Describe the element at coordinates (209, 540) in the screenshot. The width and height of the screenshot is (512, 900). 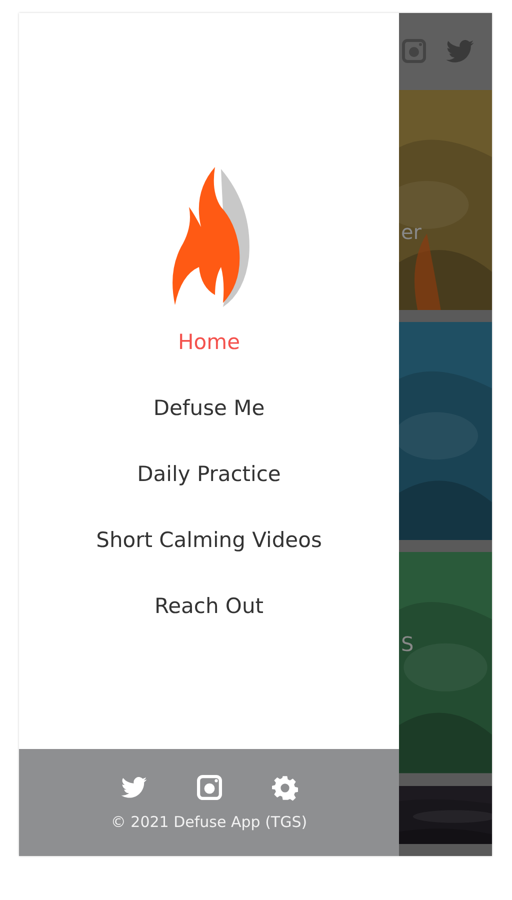
I see `menu-item: Short Calming Videos` at that location.